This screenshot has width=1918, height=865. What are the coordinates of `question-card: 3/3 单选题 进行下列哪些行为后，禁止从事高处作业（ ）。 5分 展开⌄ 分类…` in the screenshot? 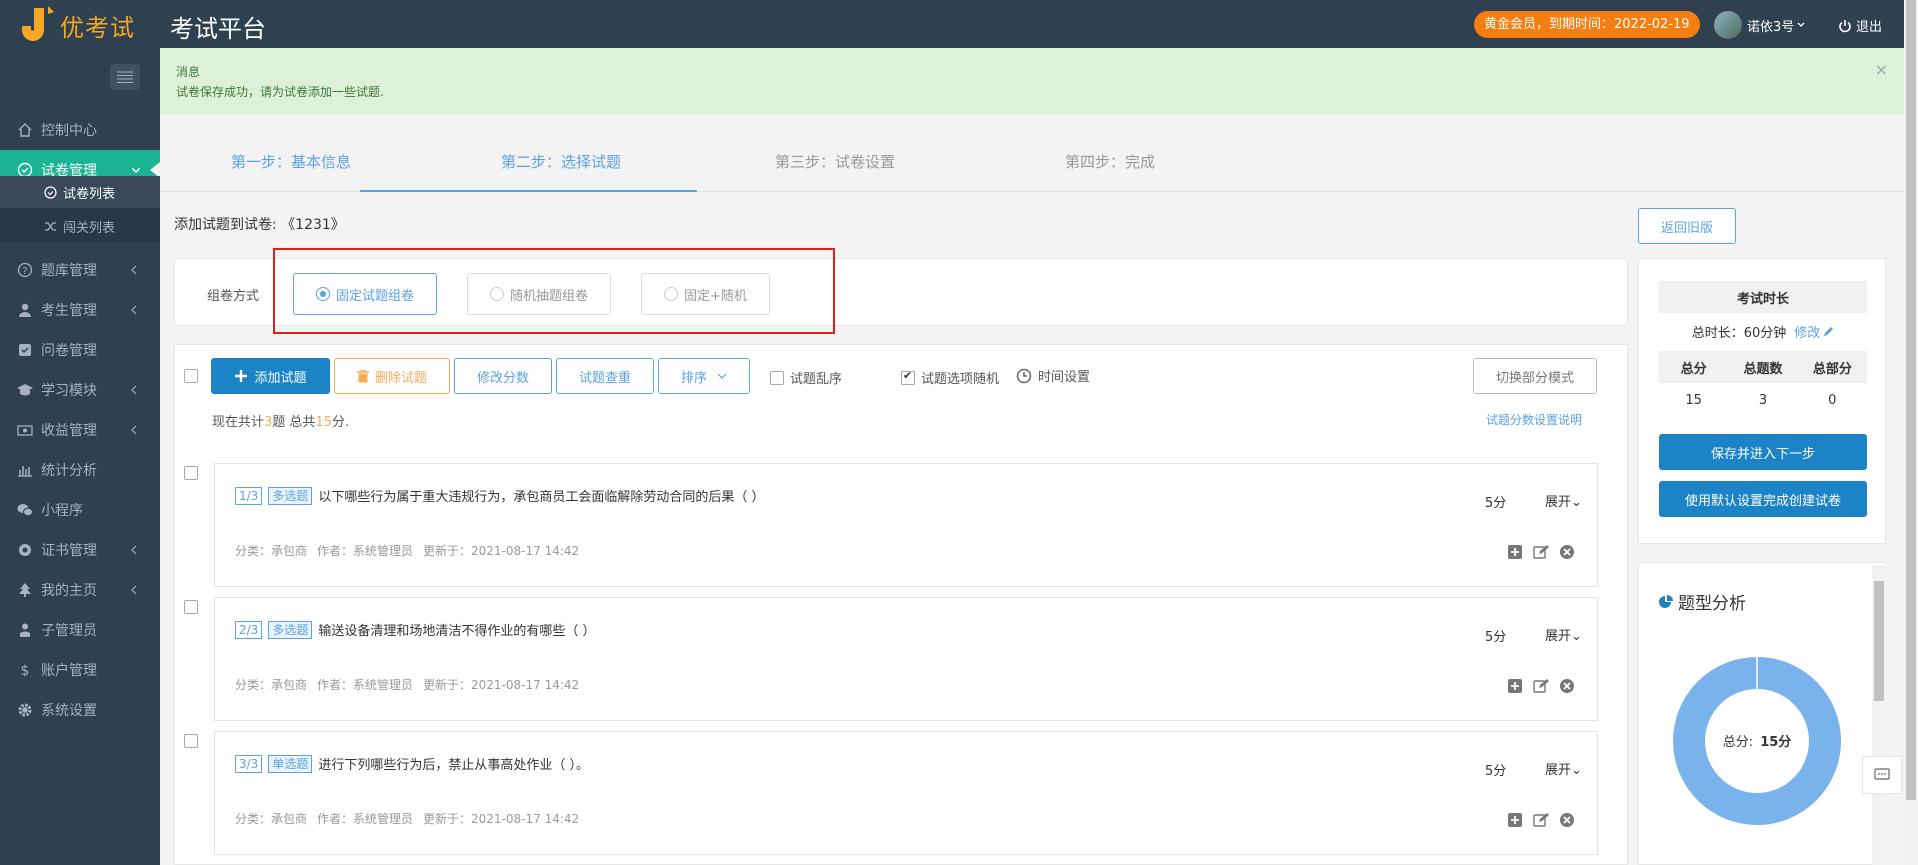 It's located at (906, 793).